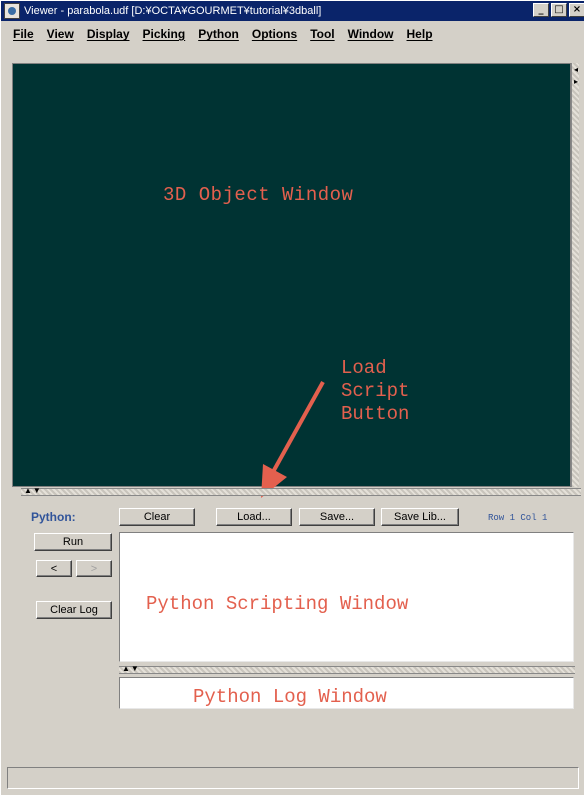  What do you see at coordinates (108, 34) in the screenshot?
I see `menu-display: Display` at bounding box center [108, 34].